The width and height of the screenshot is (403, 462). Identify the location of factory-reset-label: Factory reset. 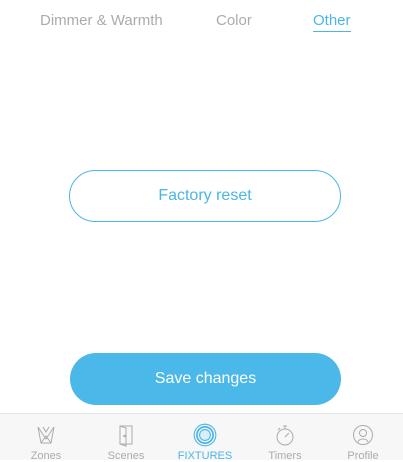
(205, 195).